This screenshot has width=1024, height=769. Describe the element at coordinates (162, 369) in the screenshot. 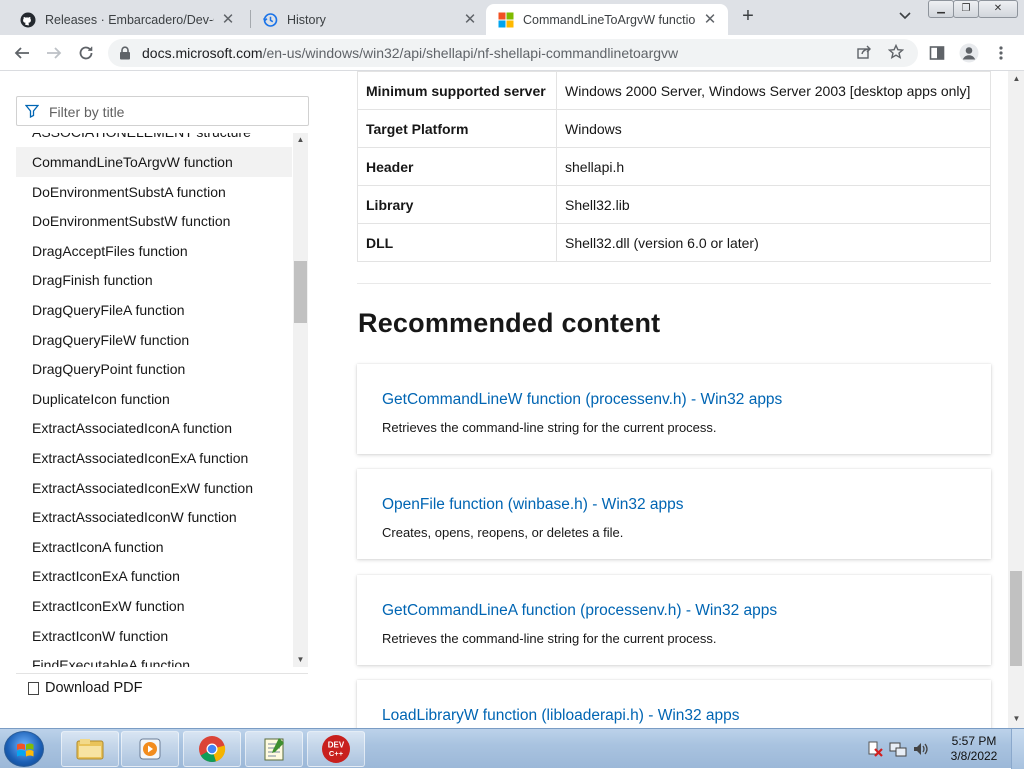

I see `toc-item: DragQueryPoint function` at that location.